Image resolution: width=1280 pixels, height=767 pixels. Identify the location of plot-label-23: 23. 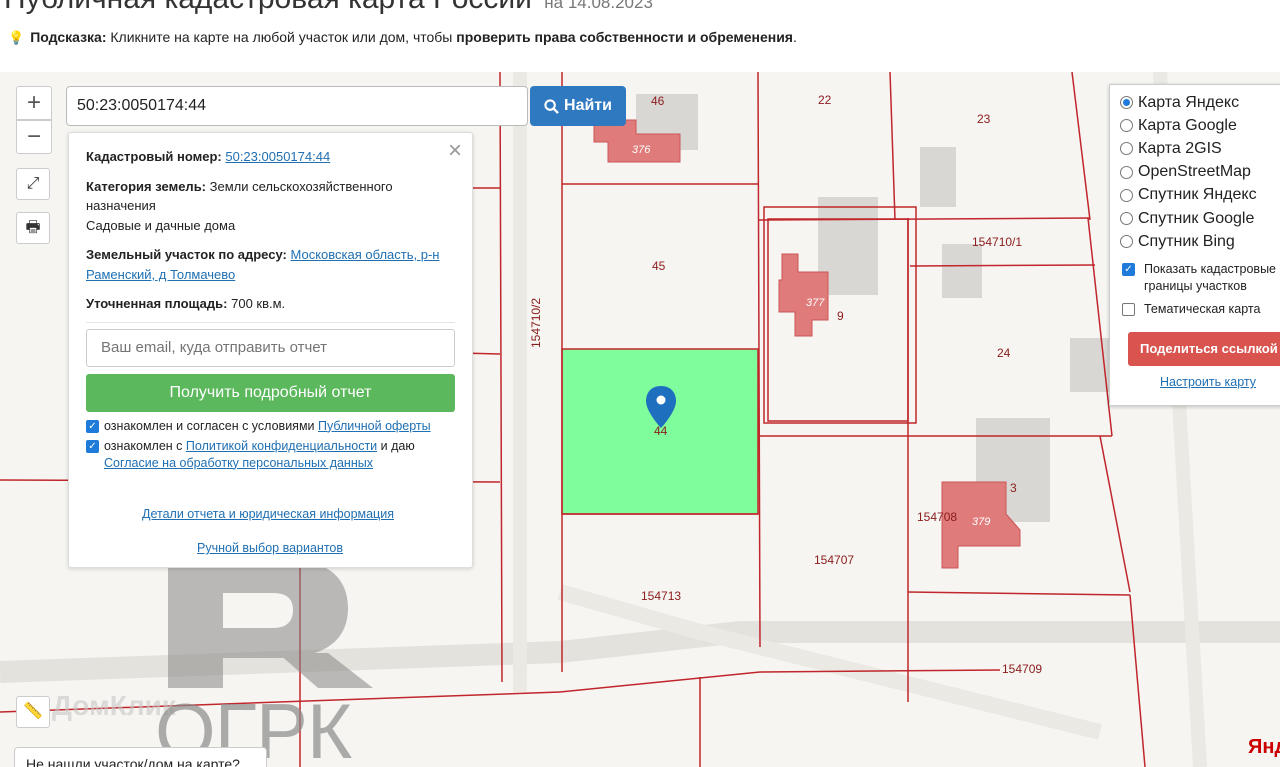
(984, 119).